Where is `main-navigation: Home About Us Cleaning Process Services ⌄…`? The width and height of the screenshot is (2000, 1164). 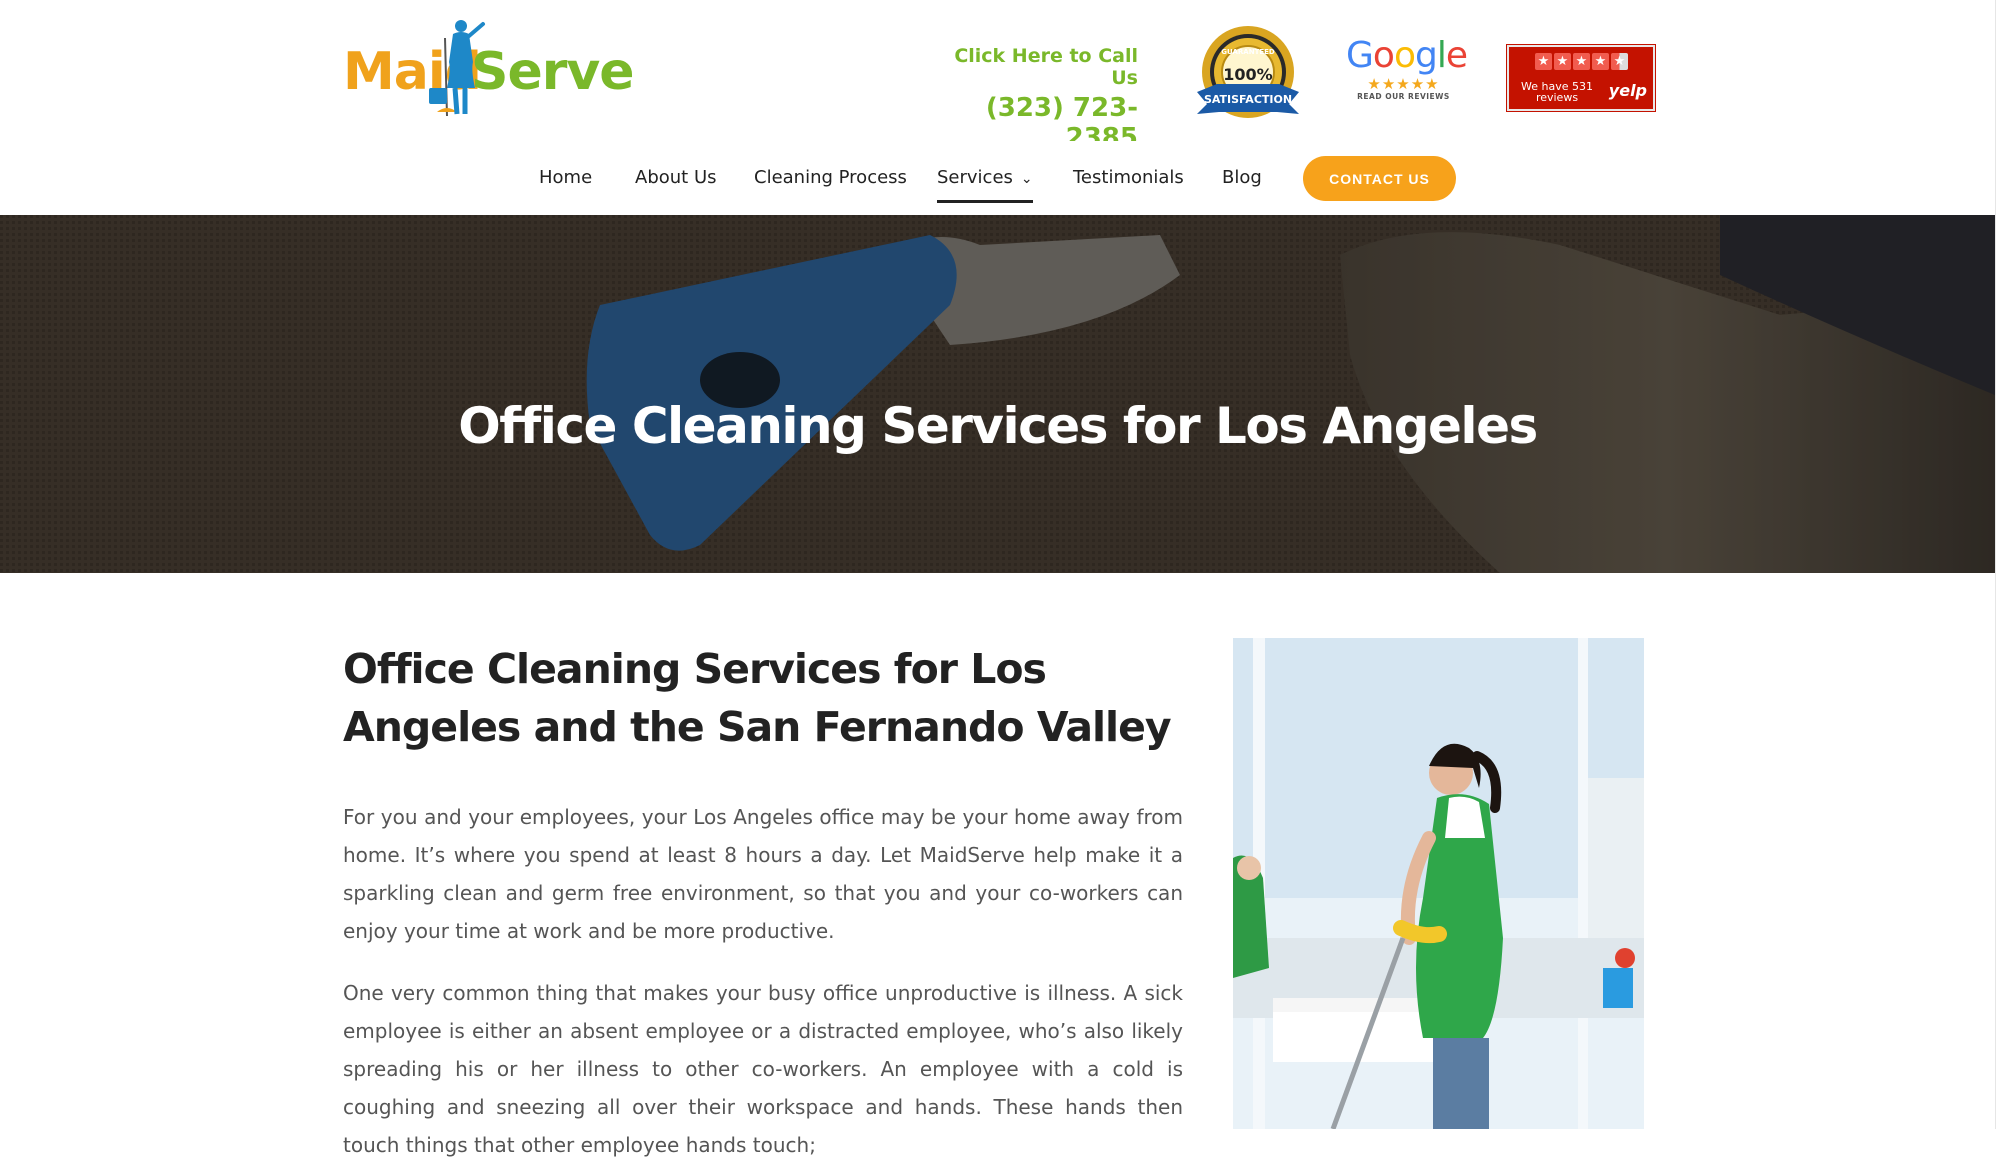 main-navigation: Home About Us Cleaning Process Services ⌄… is located at coordinates (997, 178).